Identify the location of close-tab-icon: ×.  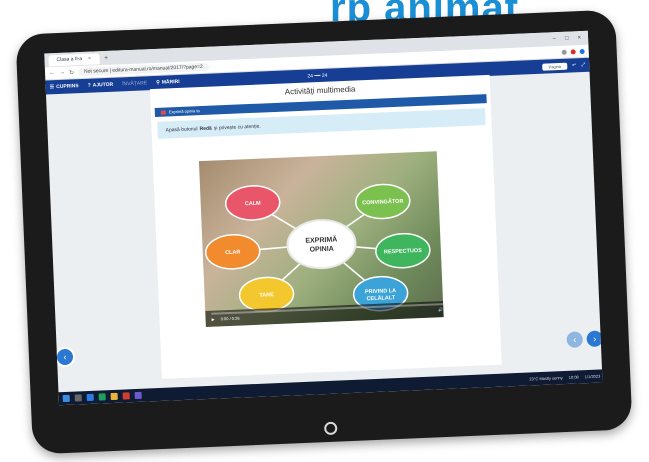
(89, 59).